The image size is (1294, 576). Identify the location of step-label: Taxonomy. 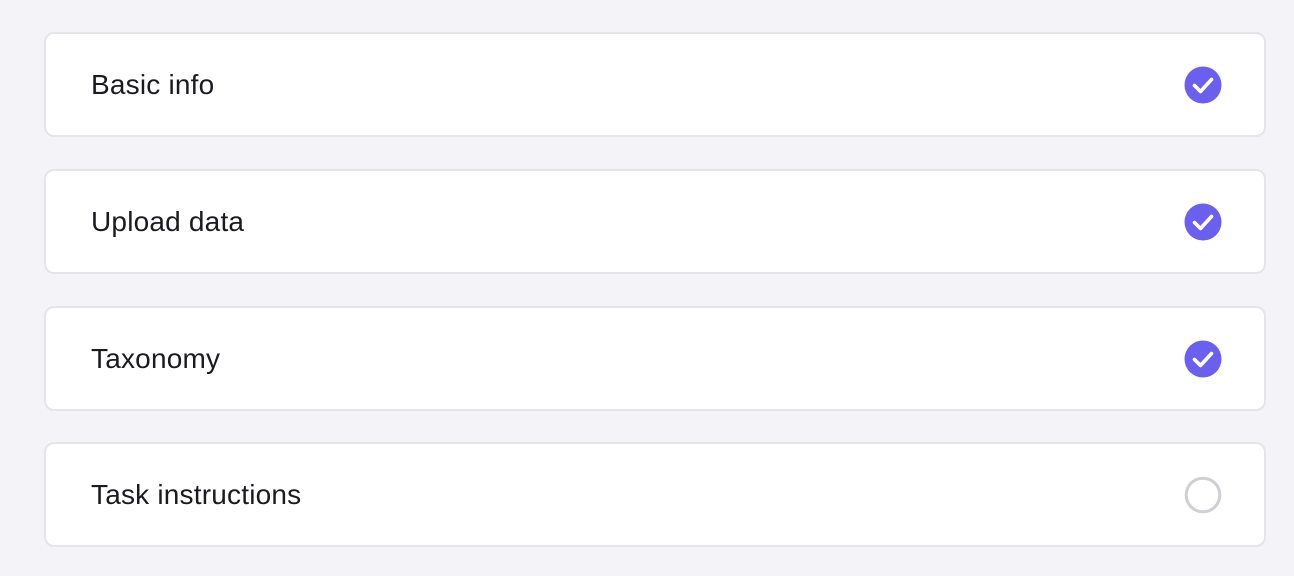
(156, 358).